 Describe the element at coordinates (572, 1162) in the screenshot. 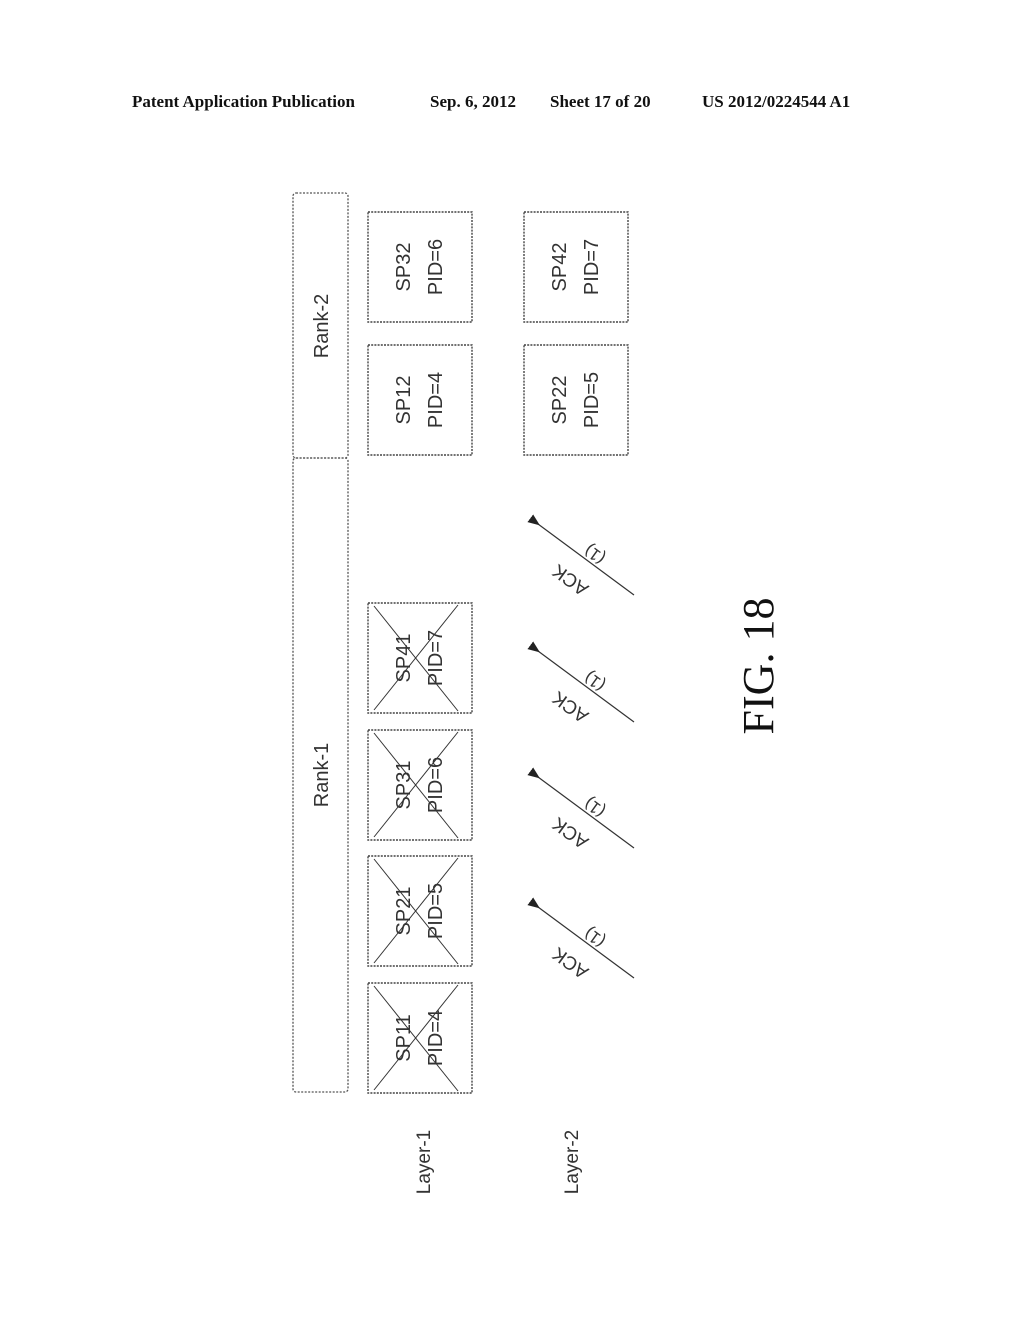

I see `layer-2-label: Layer-2` at that location.